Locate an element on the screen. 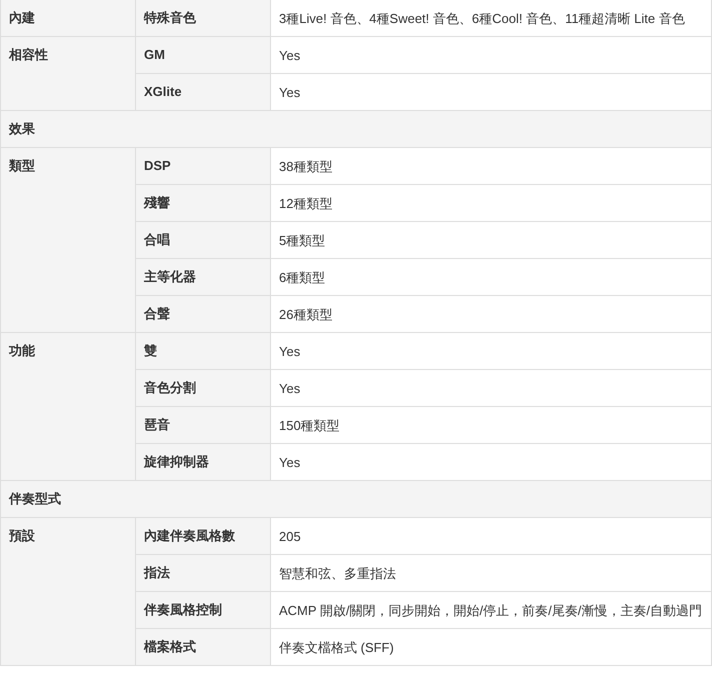 This screenshot has width=712, height=688. table-cell: 6種類型 is located at coordinates (491, 277).